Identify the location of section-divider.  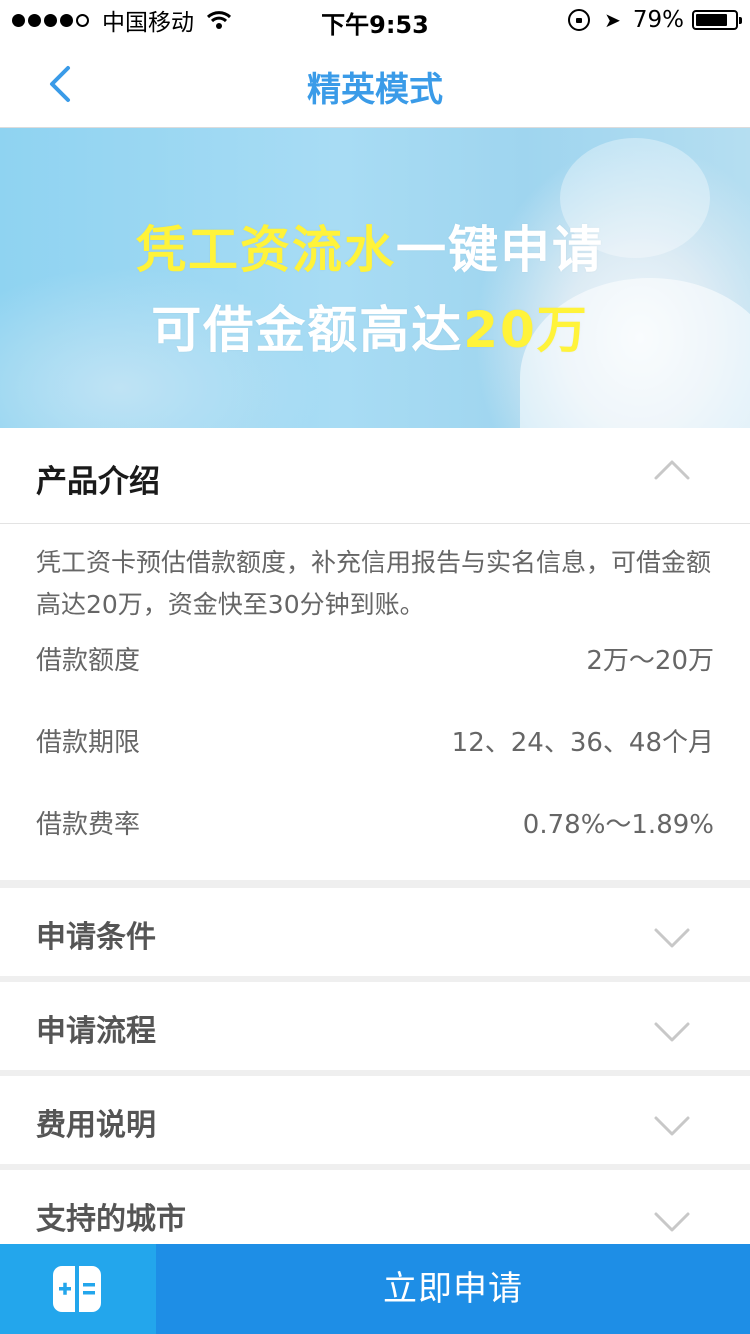
(375, 884).